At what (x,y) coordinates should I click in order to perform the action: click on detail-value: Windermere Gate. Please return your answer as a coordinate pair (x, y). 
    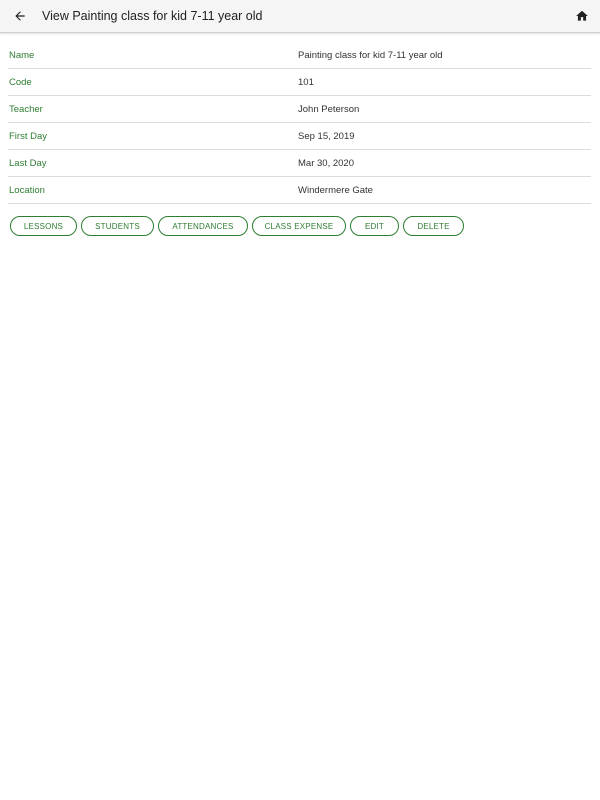
    Looking at the image, I should click on (335, 190).